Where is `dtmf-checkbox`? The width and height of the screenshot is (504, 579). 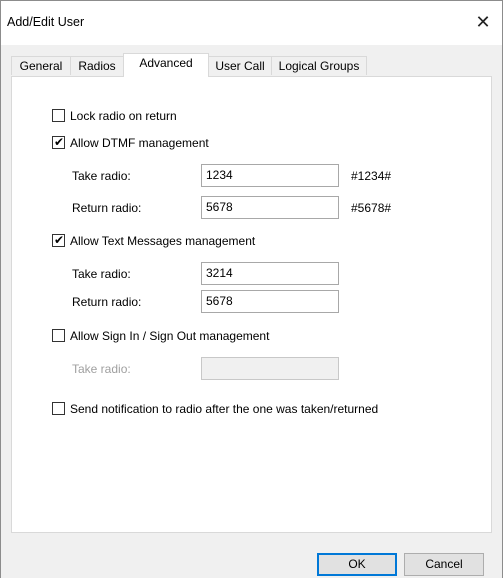
dtmf-checkbox is located at coordinates (58, 142).